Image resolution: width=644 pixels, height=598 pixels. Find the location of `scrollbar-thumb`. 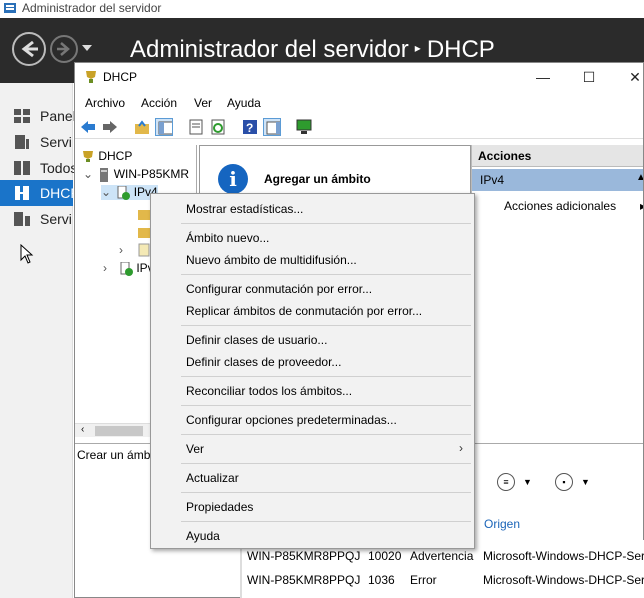

scrollbar-thumb is located at coordinates (119, 431).